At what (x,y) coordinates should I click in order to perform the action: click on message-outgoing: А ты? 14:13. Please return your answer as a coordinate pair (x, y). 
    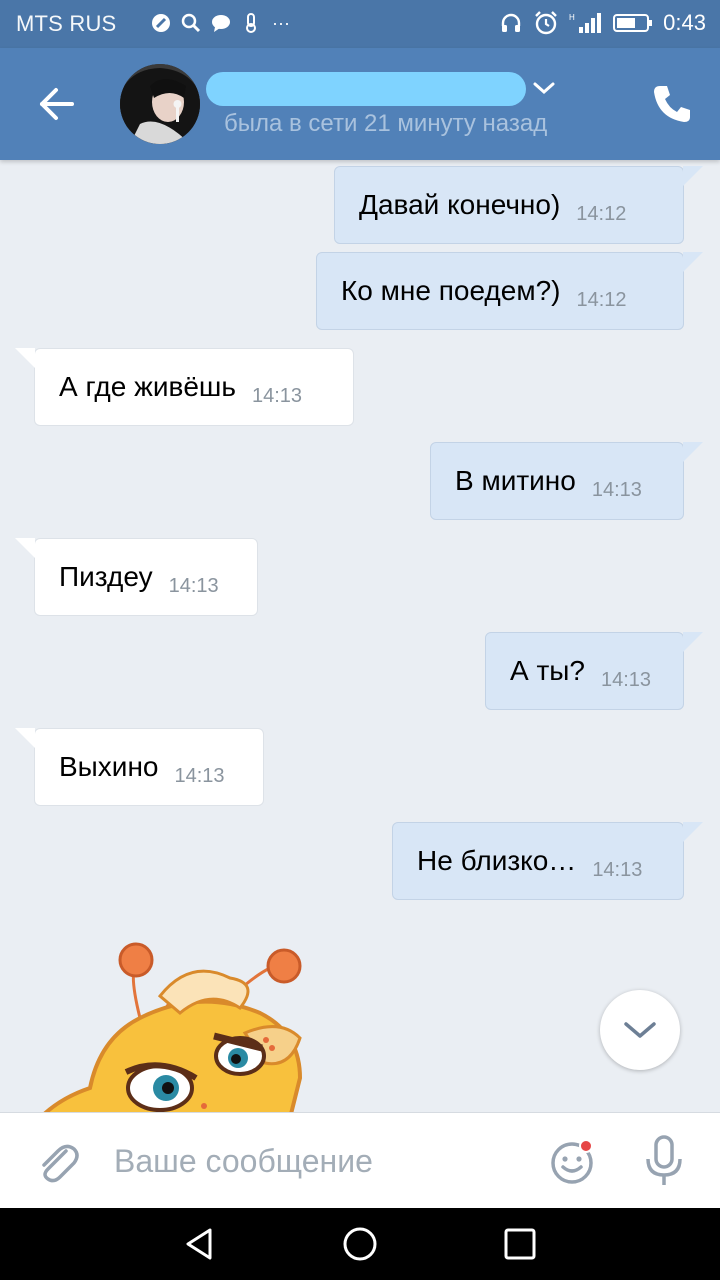
    Looking at the image, I should click on (594, 671).